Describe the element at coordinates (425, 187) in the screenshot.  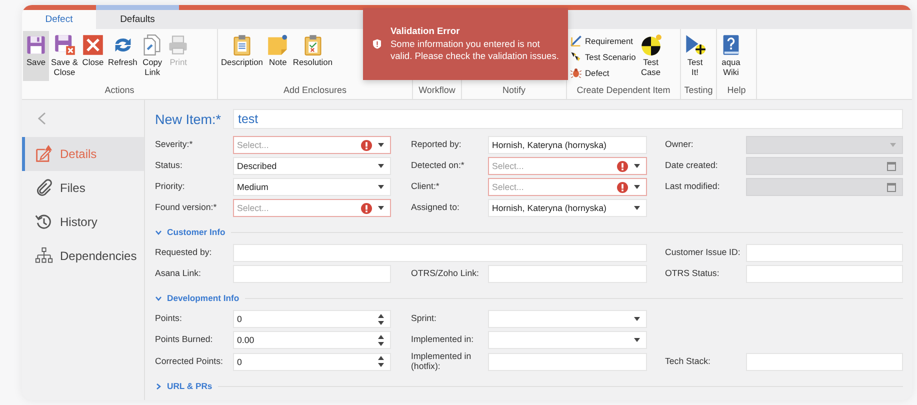
I see `field-label: Client:*` at that location.